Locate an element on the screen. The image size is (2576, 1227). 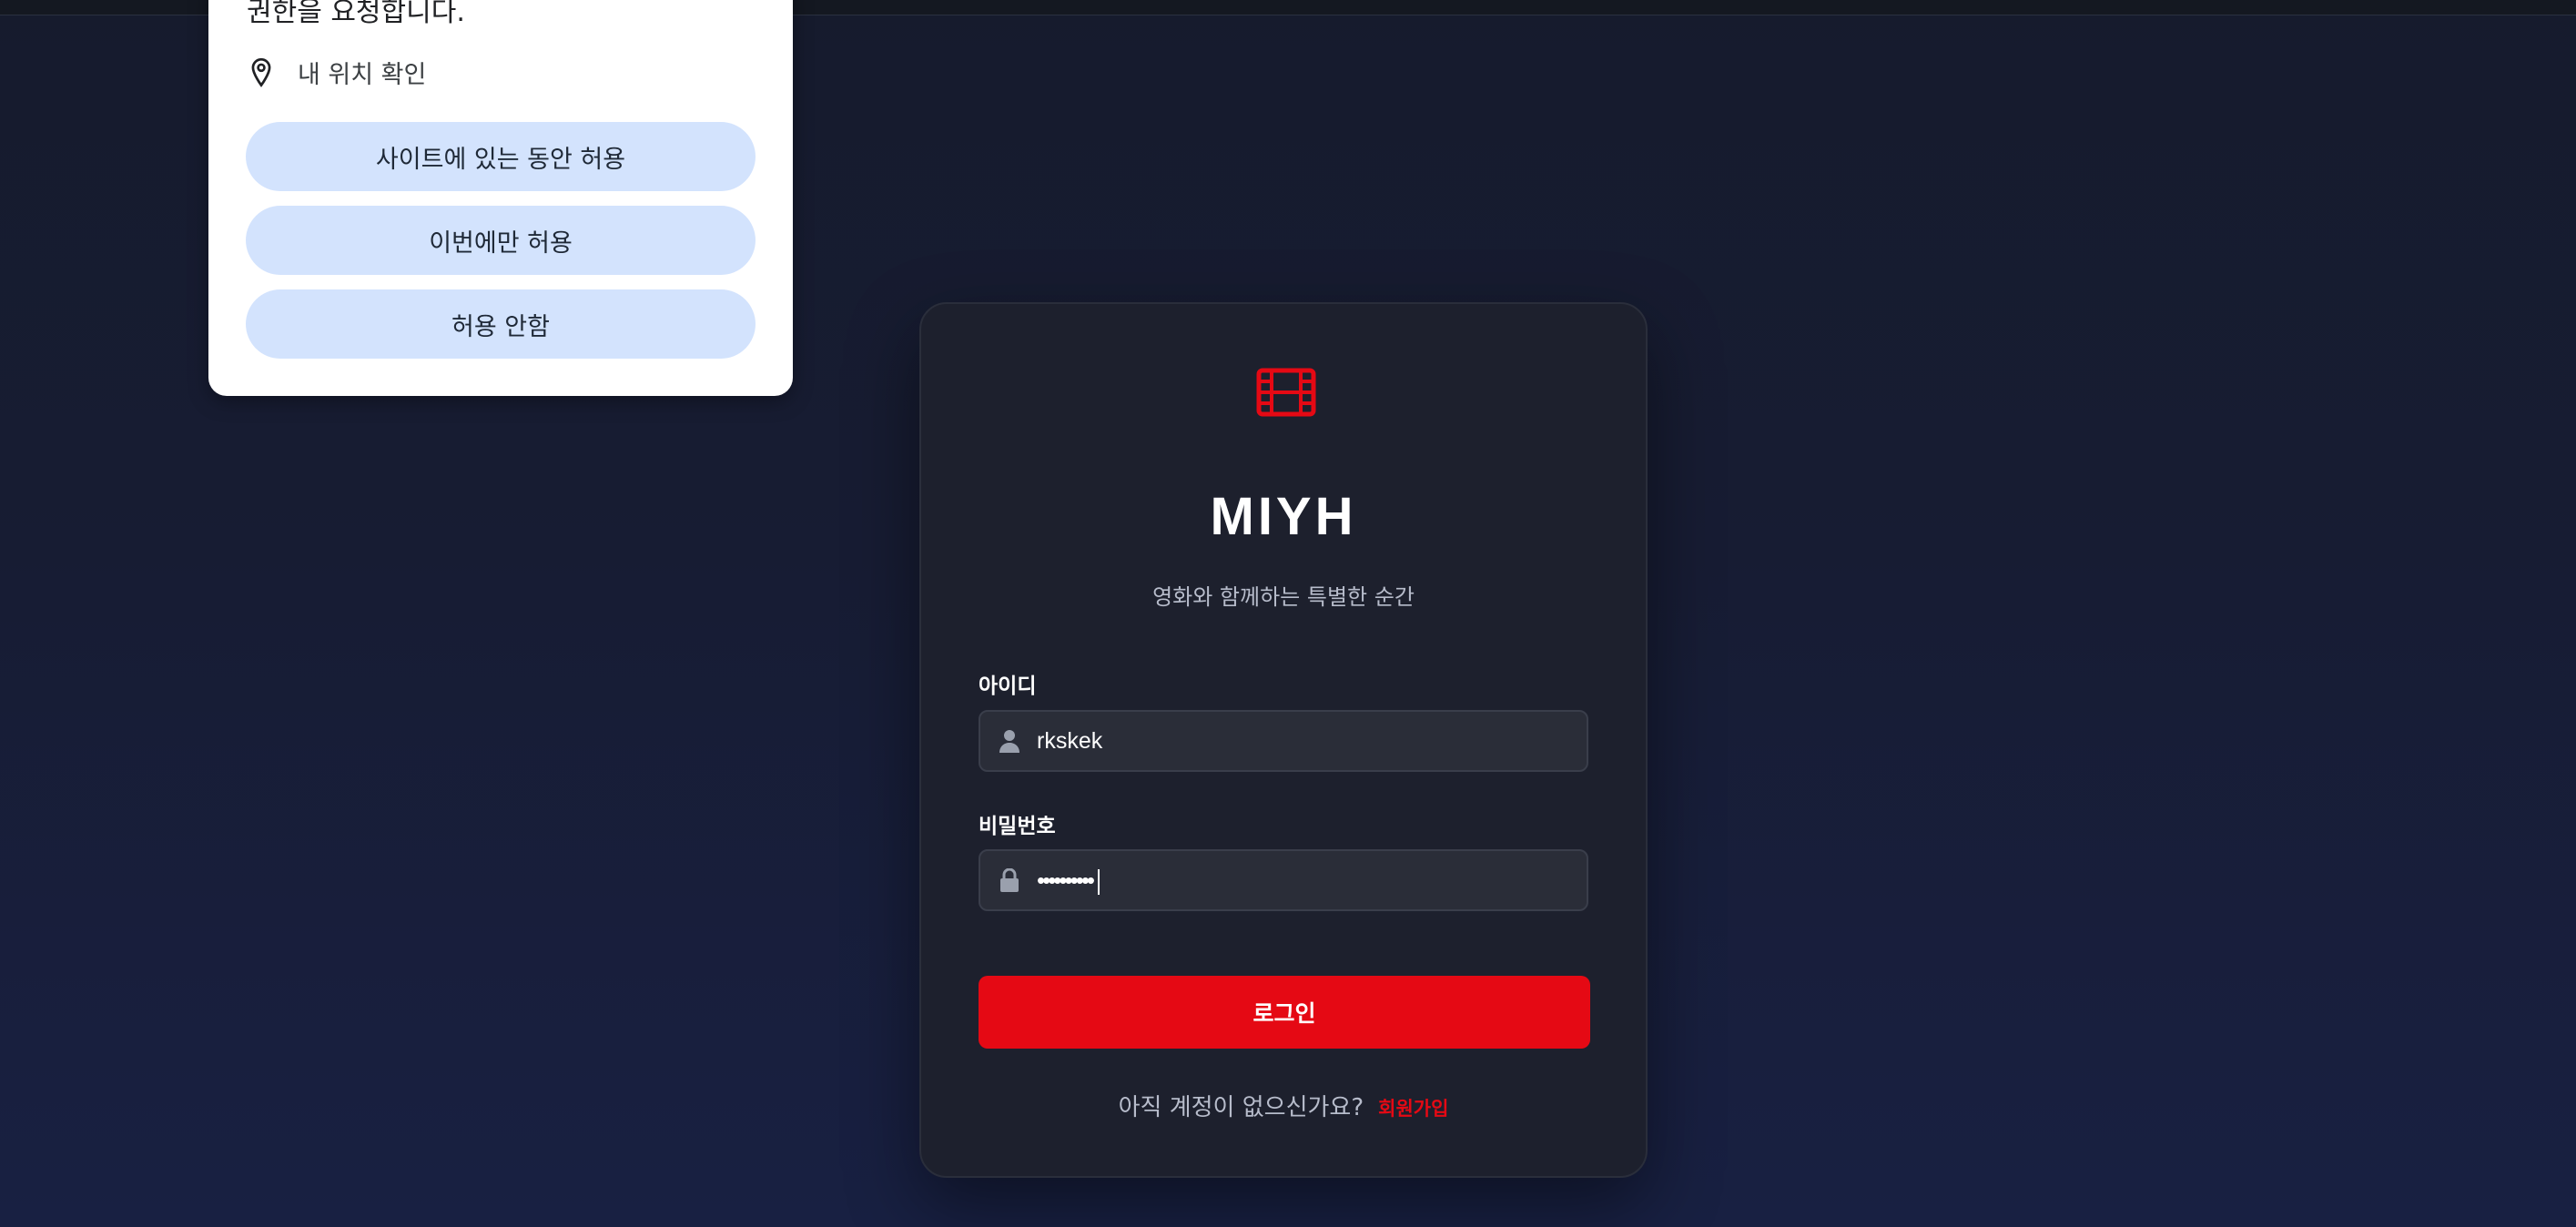
password-label: 비밀번호 is located at coordinates (1017, 826).